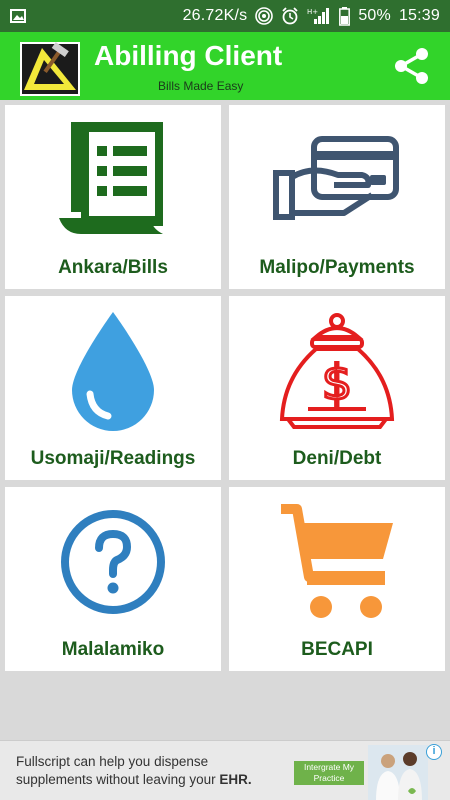 This screenshot has height=800, width=450. I want to click on clock: 15:39, so click(419, 15).